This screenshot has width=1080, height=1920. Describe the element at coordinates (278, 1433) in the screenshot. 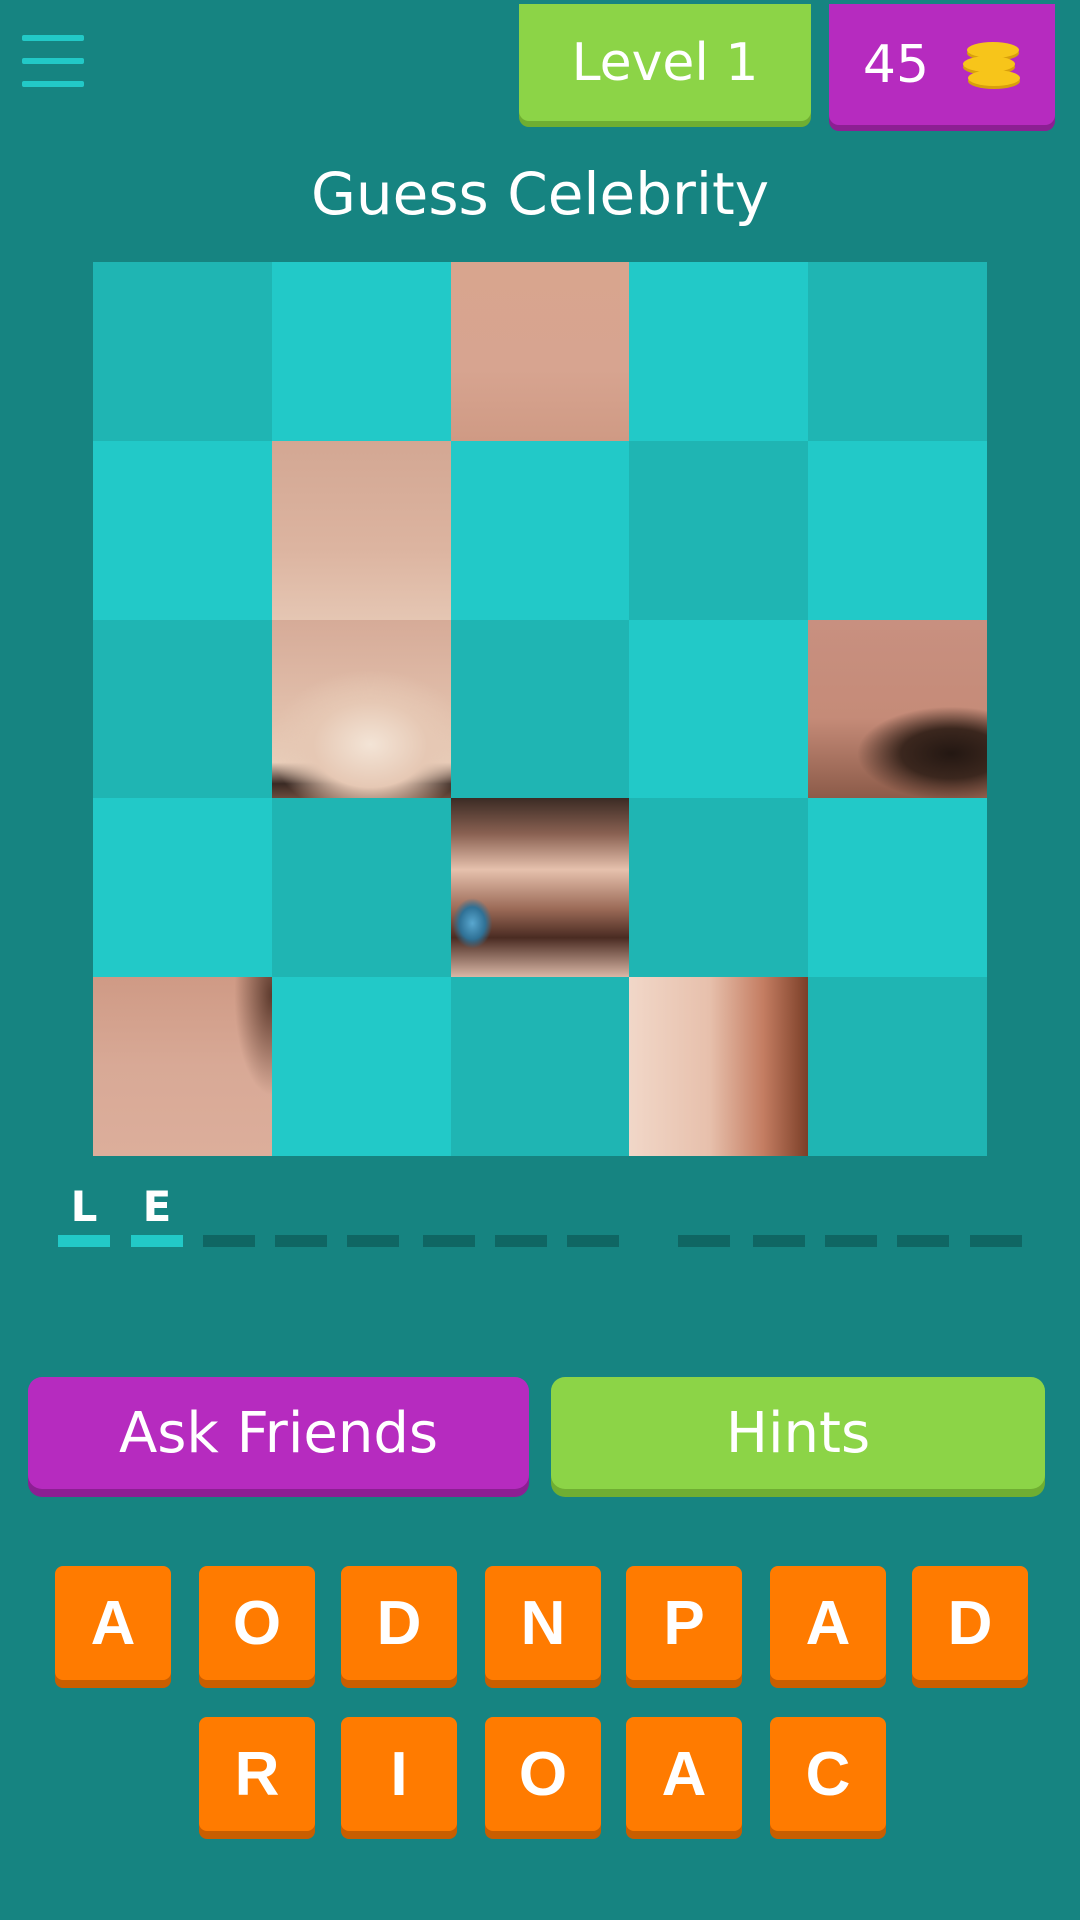

I see `ask-friends-button: Ask Friends` at that location.